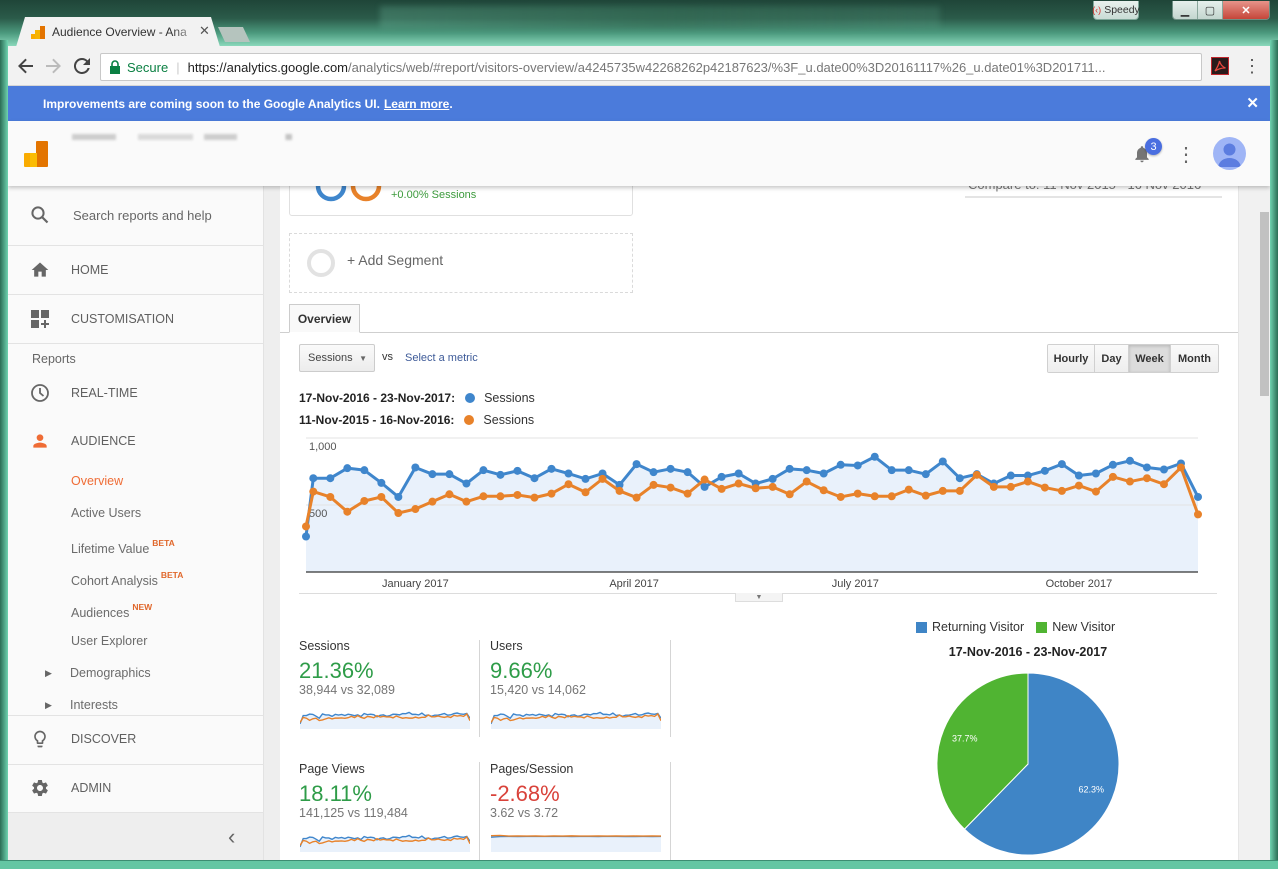  What do you see at coordinates (1264, 304) in the screenshot?
I see `scrollbar-thumb` at bounding box center [1264, 304].